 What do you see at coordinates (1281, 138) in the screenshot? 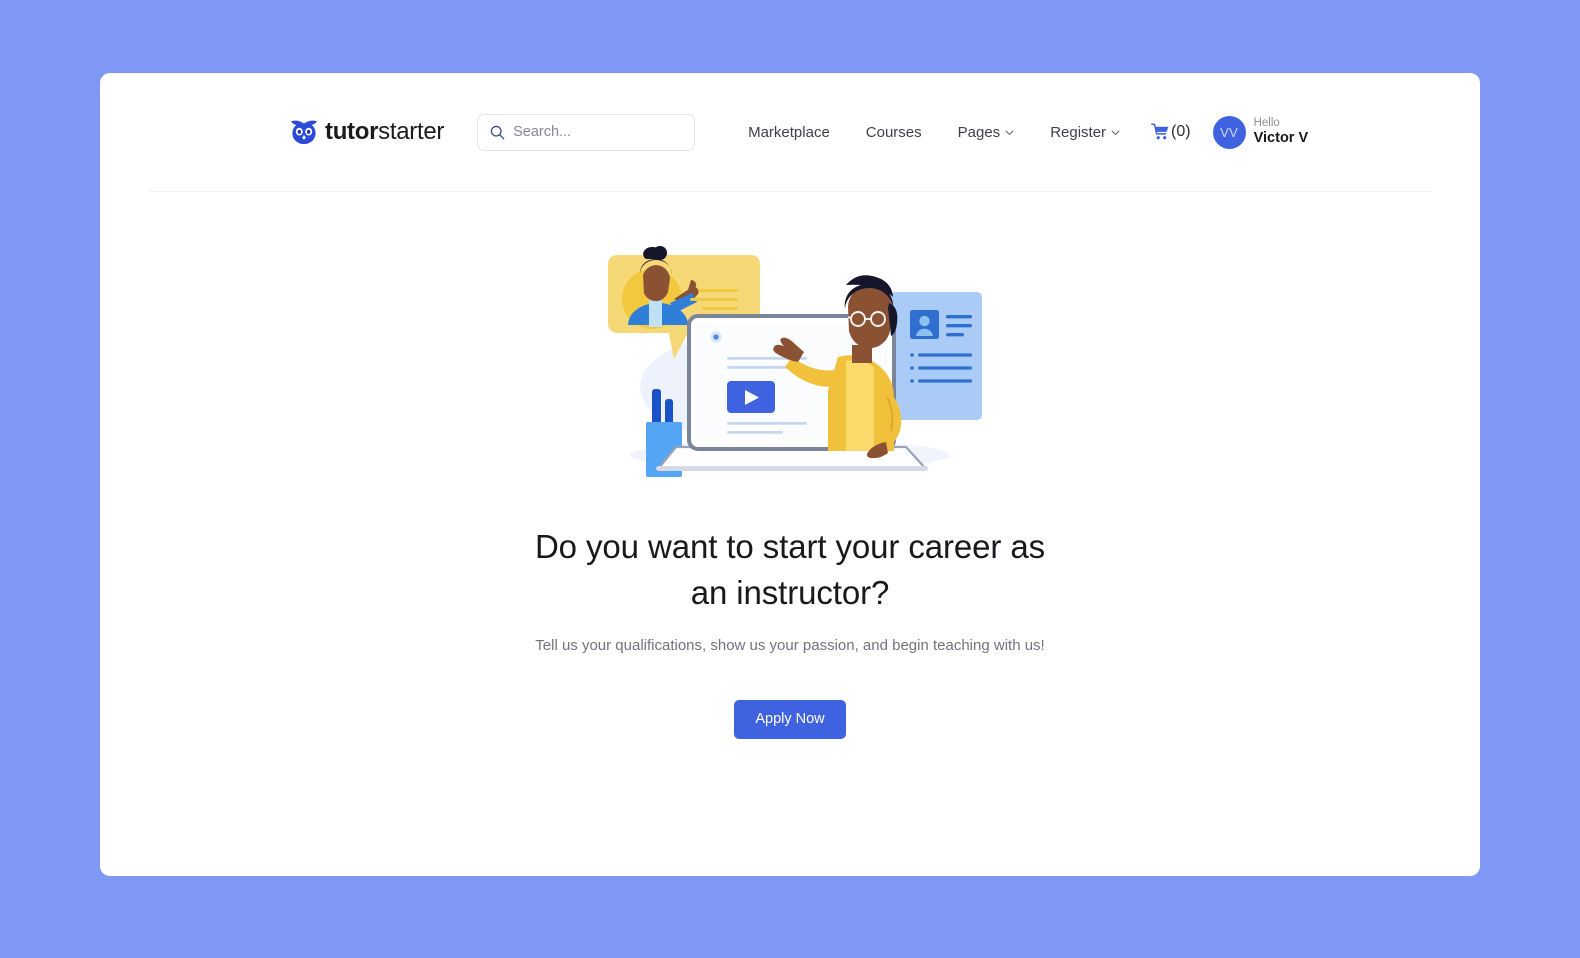
I see `user-name: Victor V` at bounding box center [1281, 138].